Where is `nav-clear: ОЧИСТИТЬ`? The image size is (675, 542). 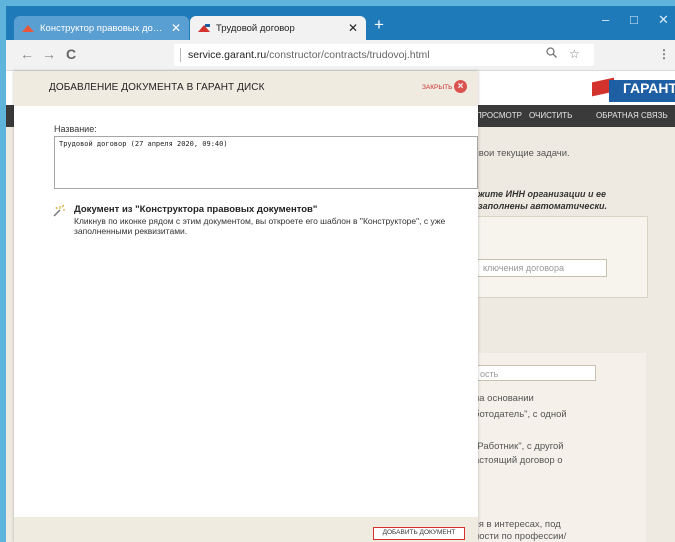 nav-clear: ОЧИСТИТЬ is located at coordinates (550, 115).